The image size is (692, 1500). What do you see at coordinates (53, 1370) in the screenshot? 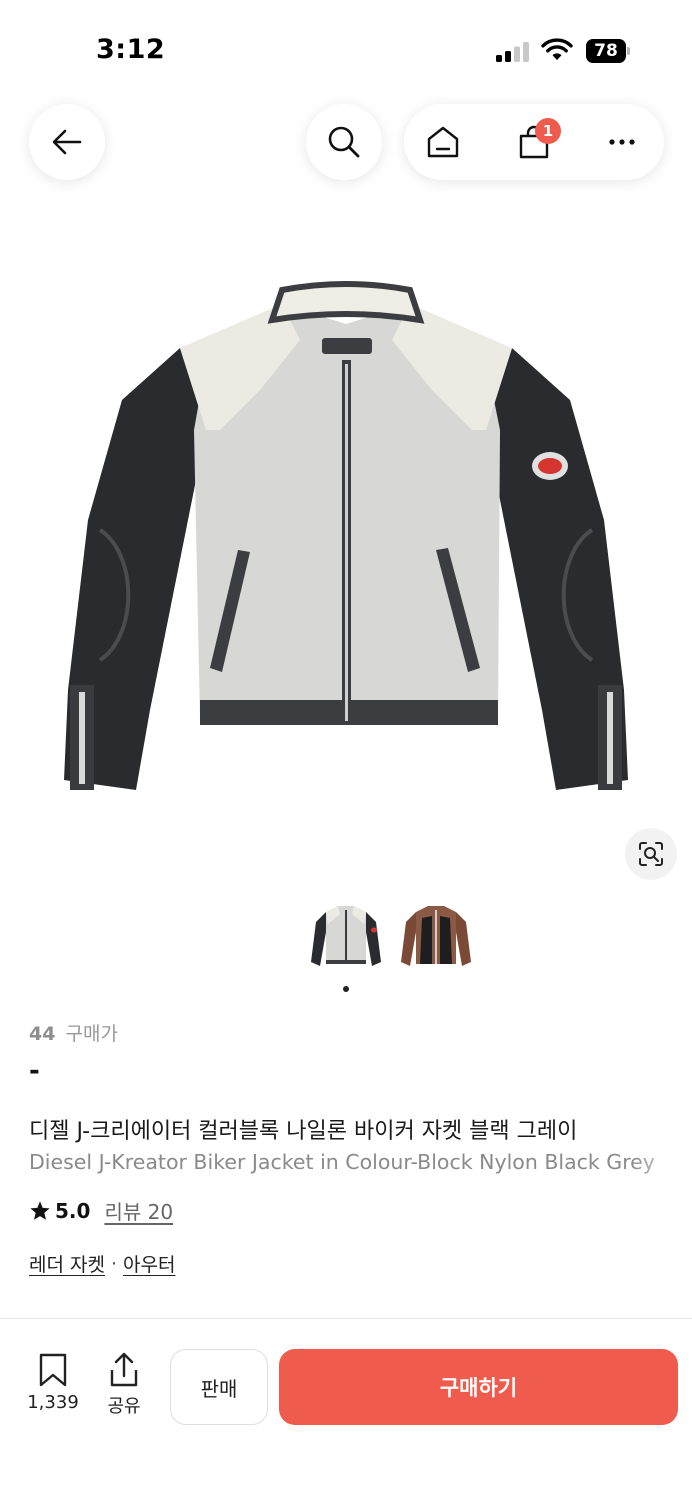
I see `bookmark-icon` at bounding box center [53, 1370].